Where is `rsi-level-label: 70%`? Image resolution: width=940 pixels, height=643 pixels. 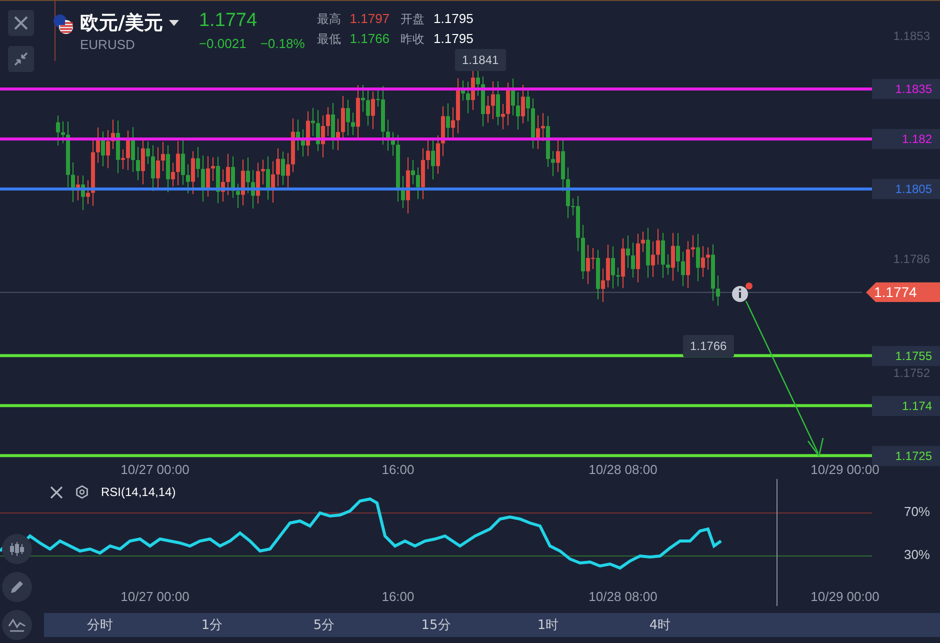
rsi-level-label: 70% is located at coordinates (917, 511).